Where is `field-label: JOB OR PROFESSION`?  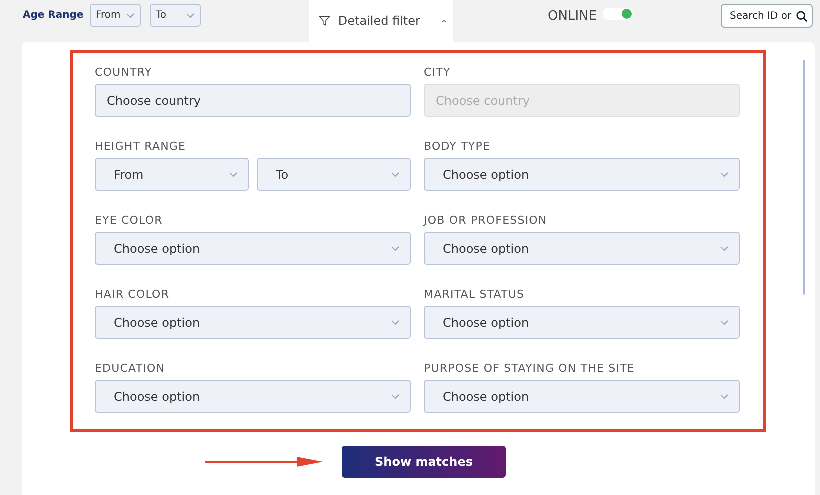
field-label: JOB OR PROFESSION is located at coordinates (486, 220).